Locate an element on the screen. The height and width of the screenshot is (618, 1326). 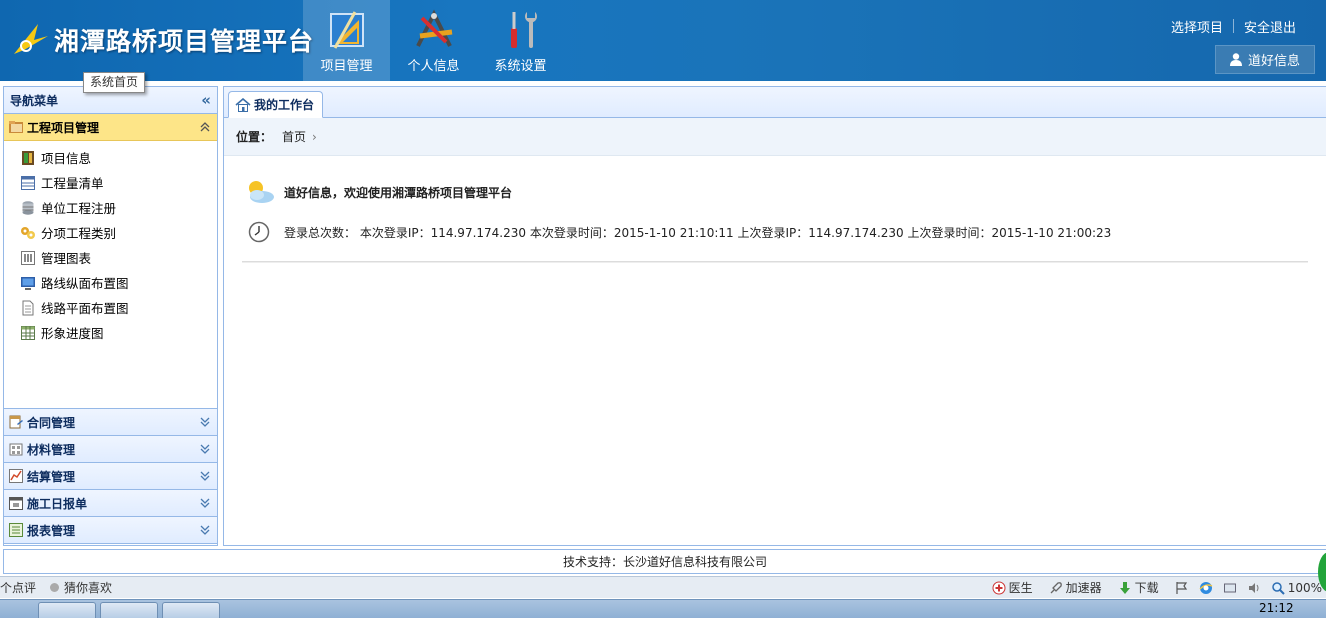
accelerator-button: 加速器 is located at coordinates (1075, 587).